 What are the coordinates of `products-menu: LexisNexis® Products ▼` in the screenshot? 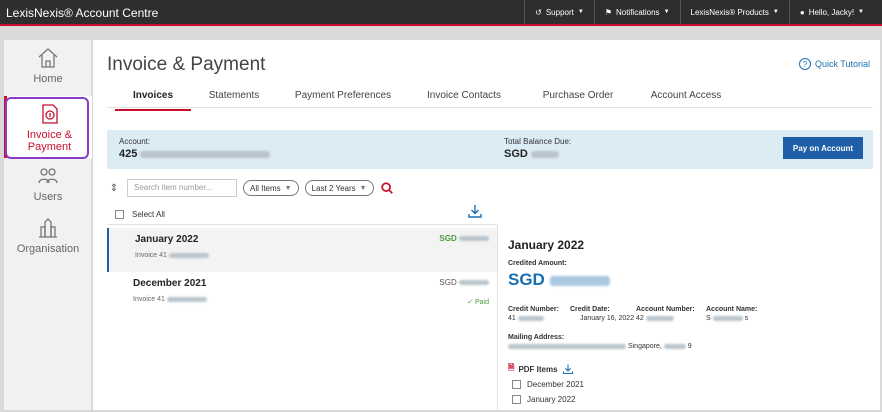 It's located at (734, 12).